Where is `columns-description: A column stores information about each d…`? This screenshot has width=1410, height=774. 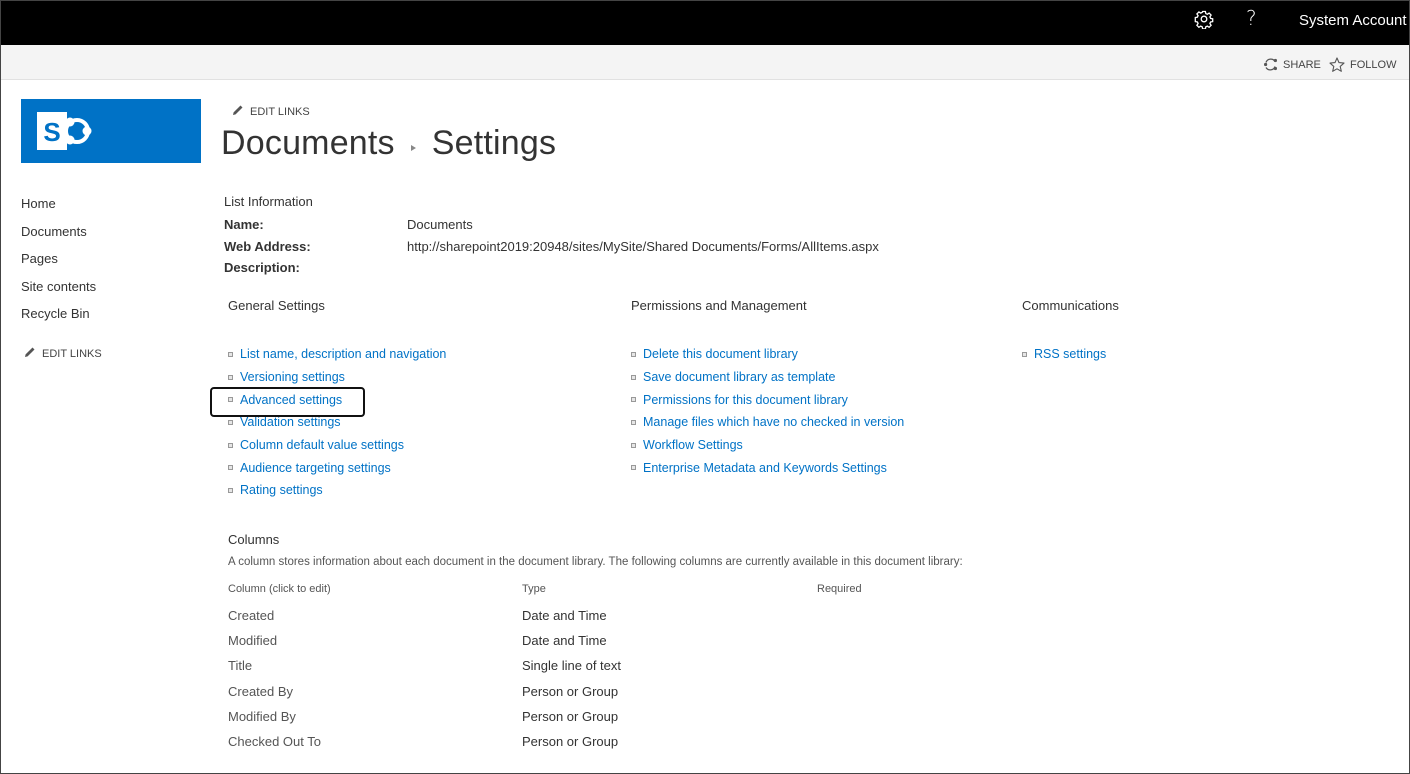 columns-description: A column stores information about each d… is located at coordinates (595, 562).